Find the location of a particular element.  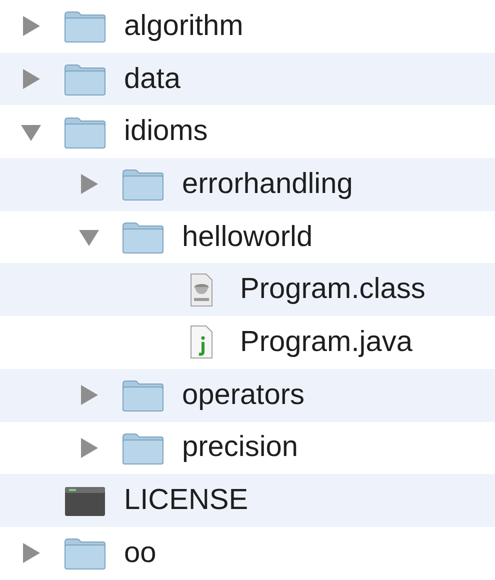

folder-name: helloworld is located at coordinates (247, 237).